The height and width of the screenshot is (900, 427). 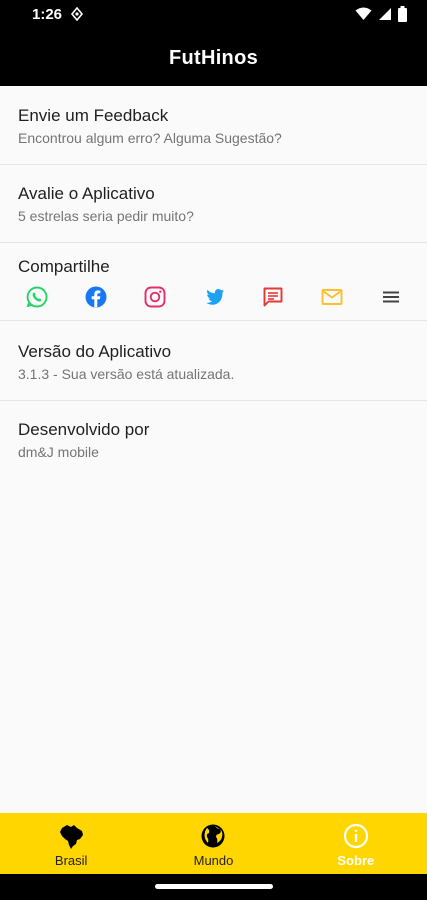 I want to click on nav-label-mundo: Mundo, so click(x=213, y=860).